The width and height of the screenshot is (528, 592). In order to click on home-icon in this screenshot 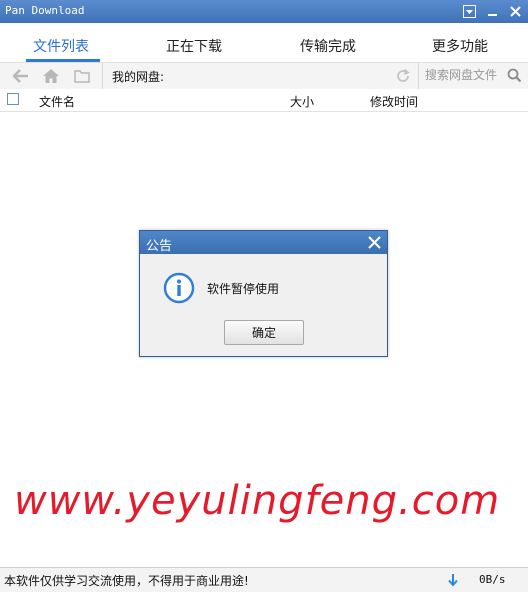, I will do `click(51, 76)`.